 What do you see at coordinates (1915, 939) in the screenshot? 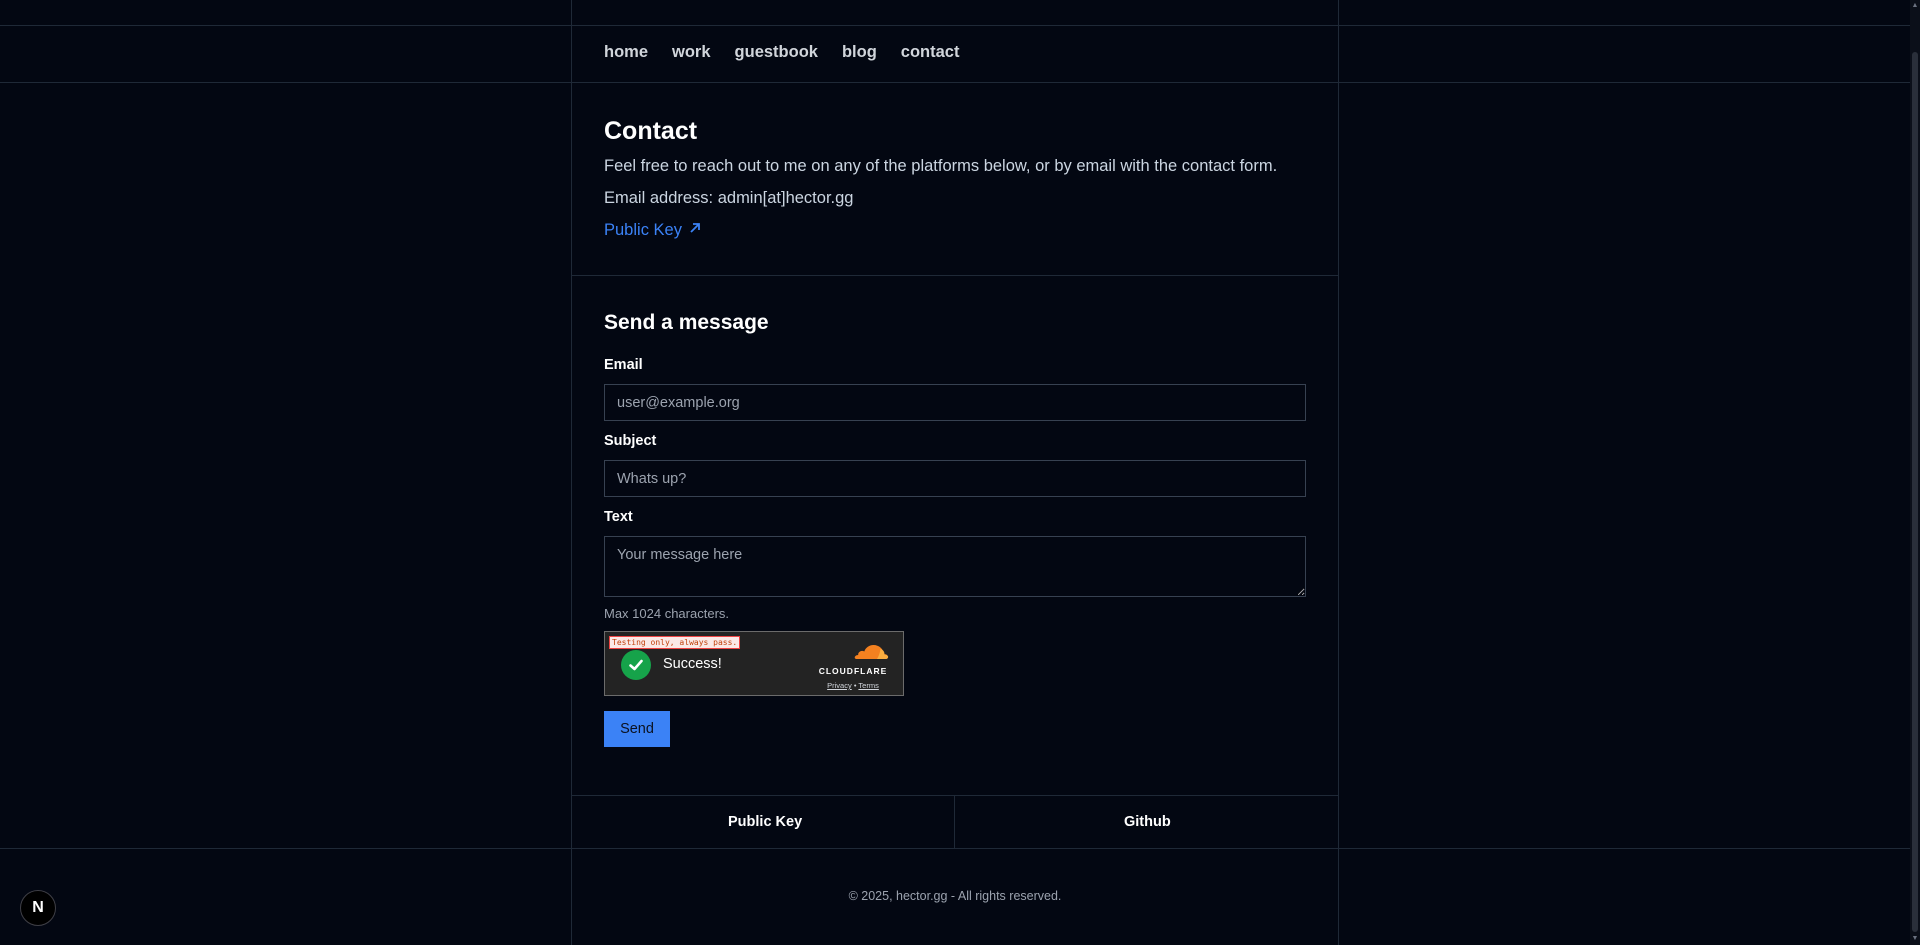
I see `scroll-down-icon: ▼` at bounding box center [1915, 939].